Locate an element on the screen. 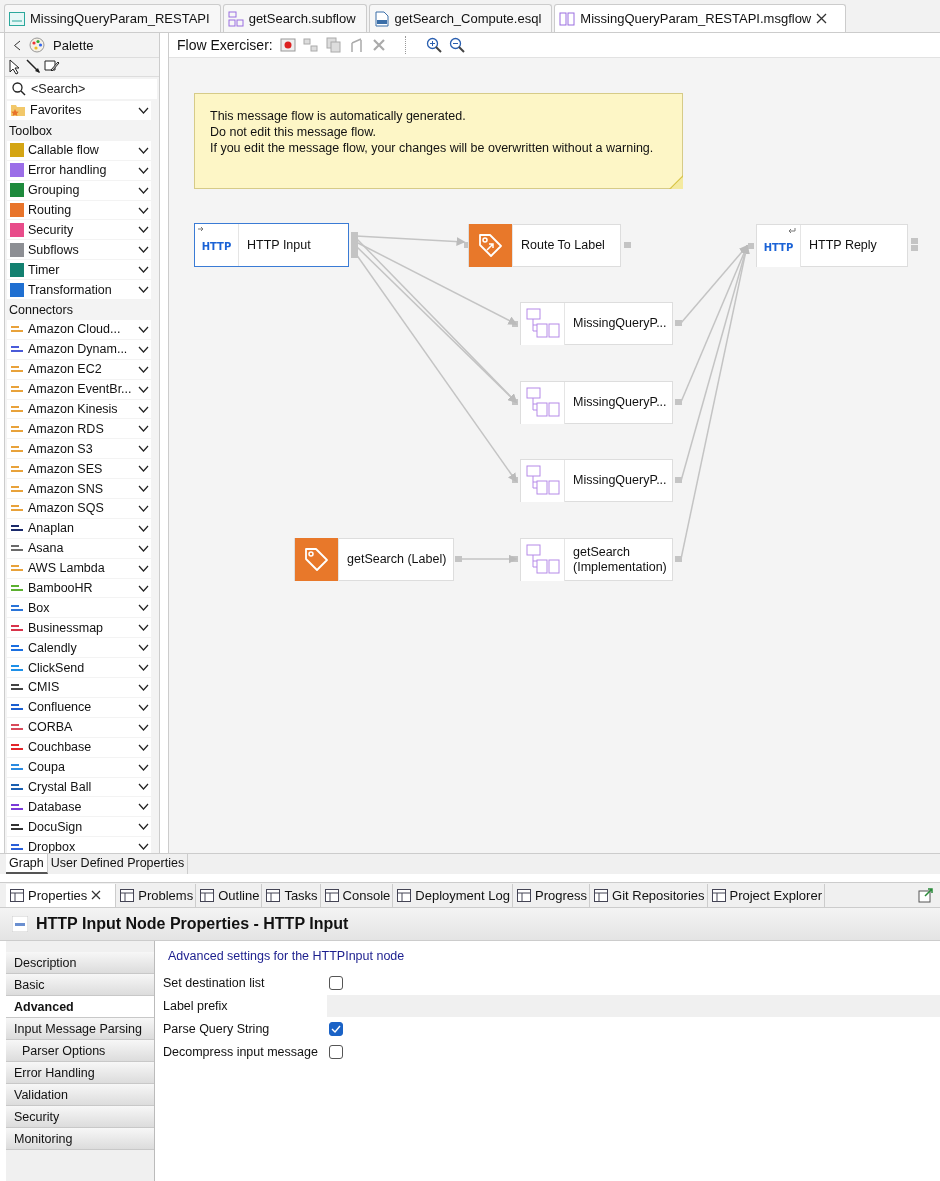  view-tab: Graph is located at coordinates (27, 864).